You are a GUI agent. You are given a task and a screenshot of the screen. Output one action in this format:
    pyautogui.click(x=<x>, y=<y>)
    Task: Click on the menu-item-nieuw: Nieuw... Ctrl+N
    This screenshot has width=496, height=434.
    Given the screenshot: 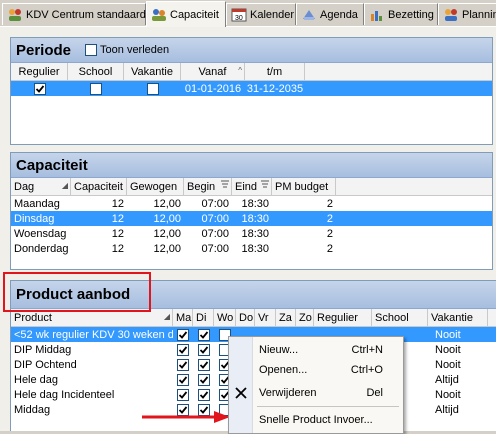 What is the action you would take?
    pyautogui.click(x=317, y=350)
    